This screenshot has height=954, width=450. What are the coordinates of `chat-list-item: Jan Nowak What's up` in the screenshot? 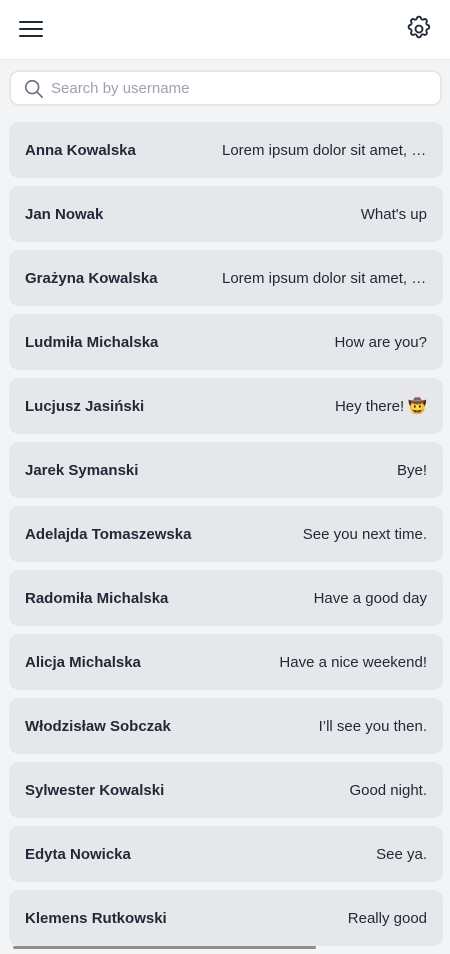 It's located at (226, 214).